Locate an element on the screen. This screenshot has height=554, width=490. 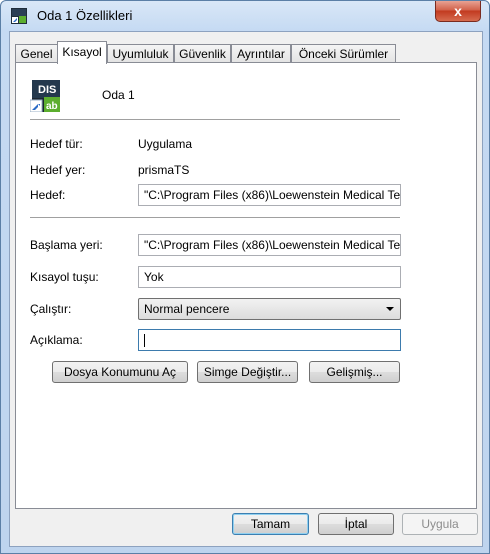
start-in-label: Başlama yeri: is located at coordinates (66, 245).